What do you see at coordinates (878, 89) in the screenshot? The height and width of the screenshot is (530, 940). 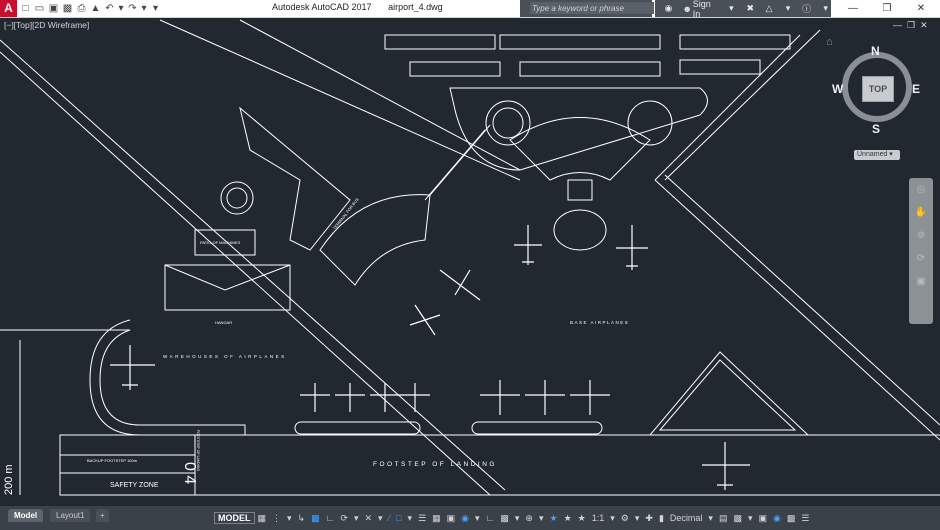 I see `viewcube-top-face: TOP` at bounding box center [878, 89].